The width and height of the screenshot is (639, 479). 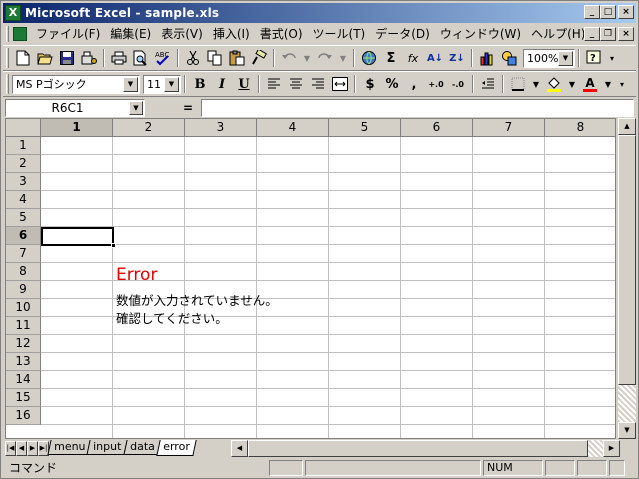 I want to click on drawing-icon, so click(x=509, y=58).